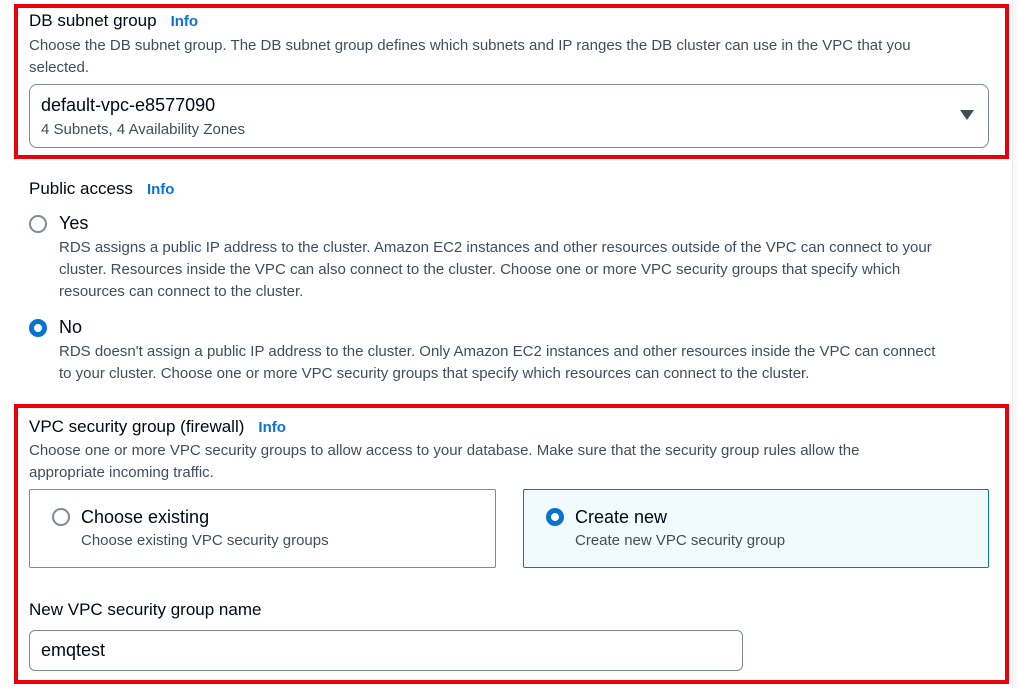  What do you see at coordinates (621, 517) in the screenshot?
I see `create-new-title: Create new` at bounding box center [621, 517].